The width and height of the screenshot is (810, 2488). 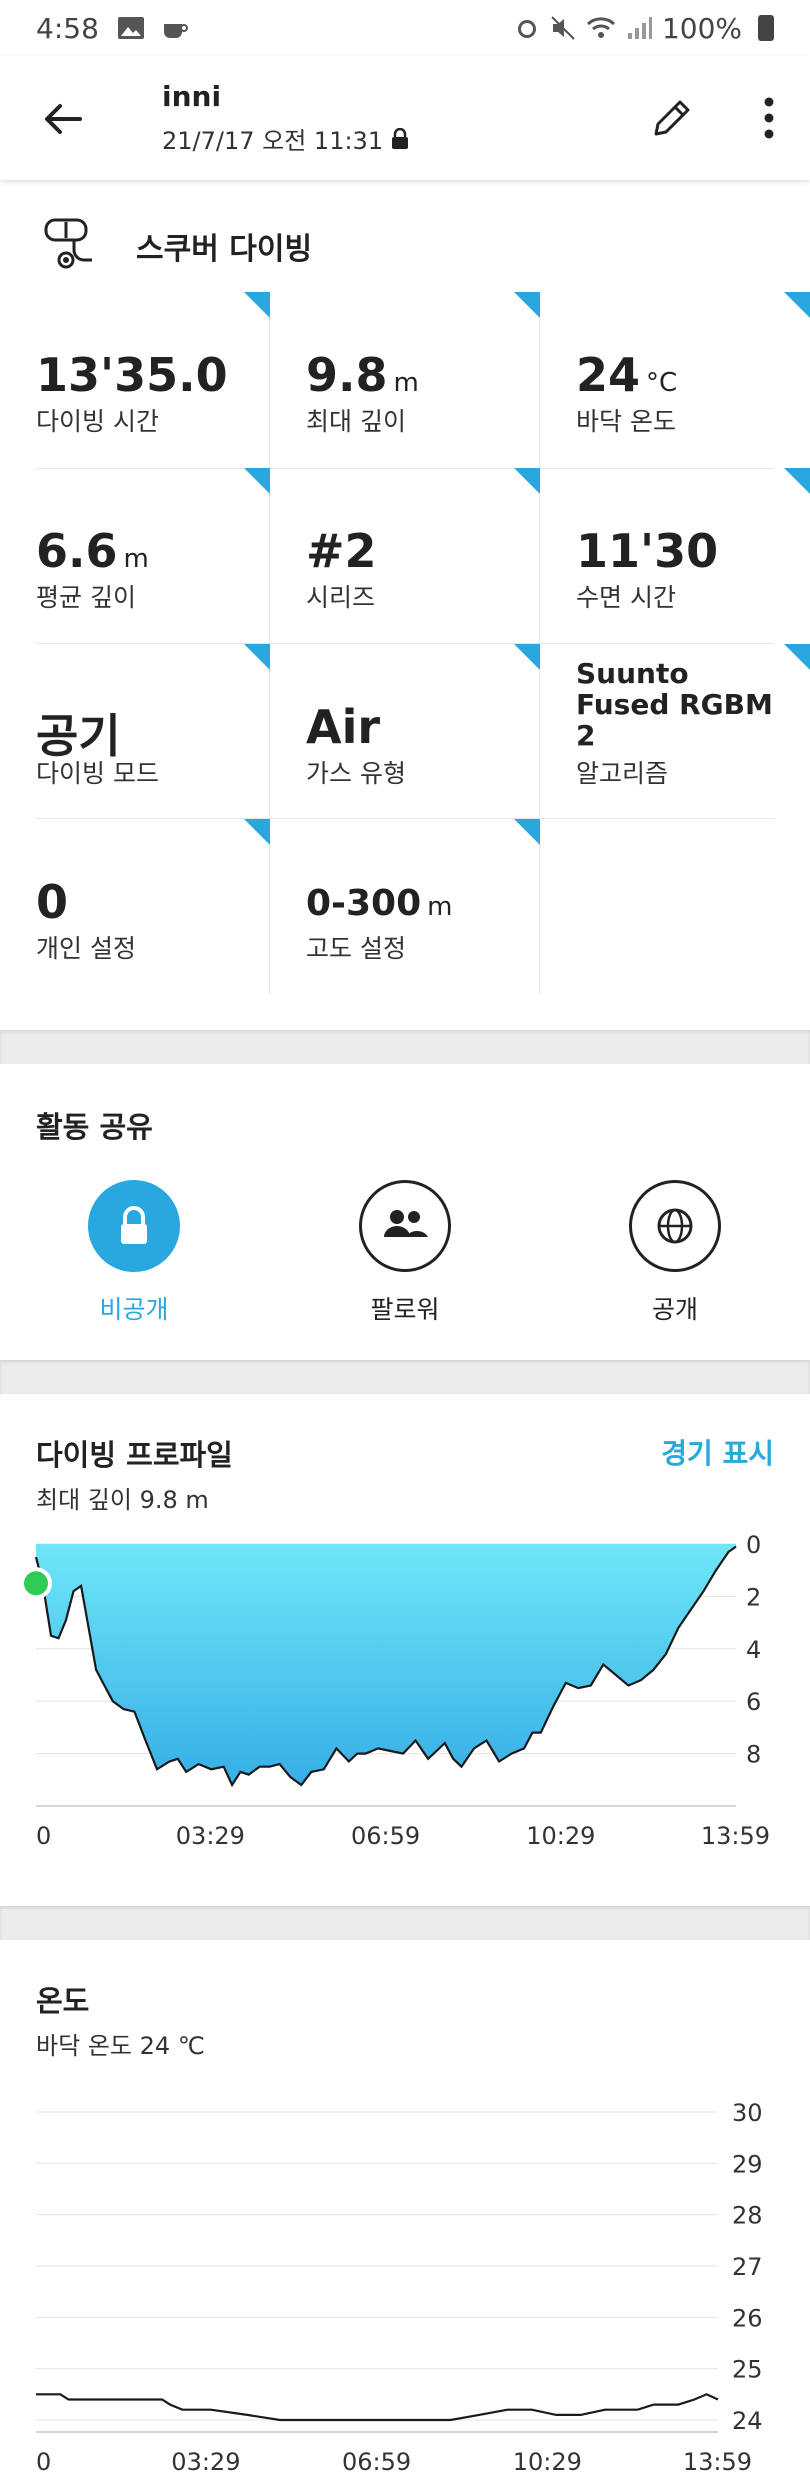 I want to click on stat-label: 수면 시간, so click(x=626, y=597).